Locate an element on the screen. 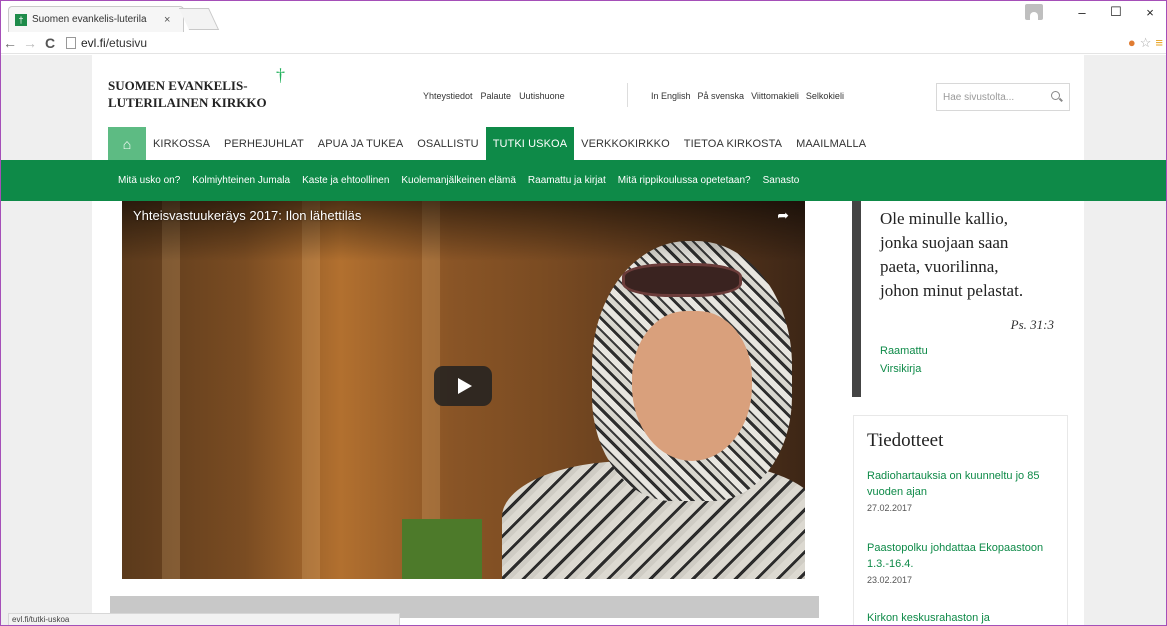 This screenshot has width=1167, height=626. nav-item-perhejuhlat: PERHEJUHLAT is located at coordinates (264, 143).